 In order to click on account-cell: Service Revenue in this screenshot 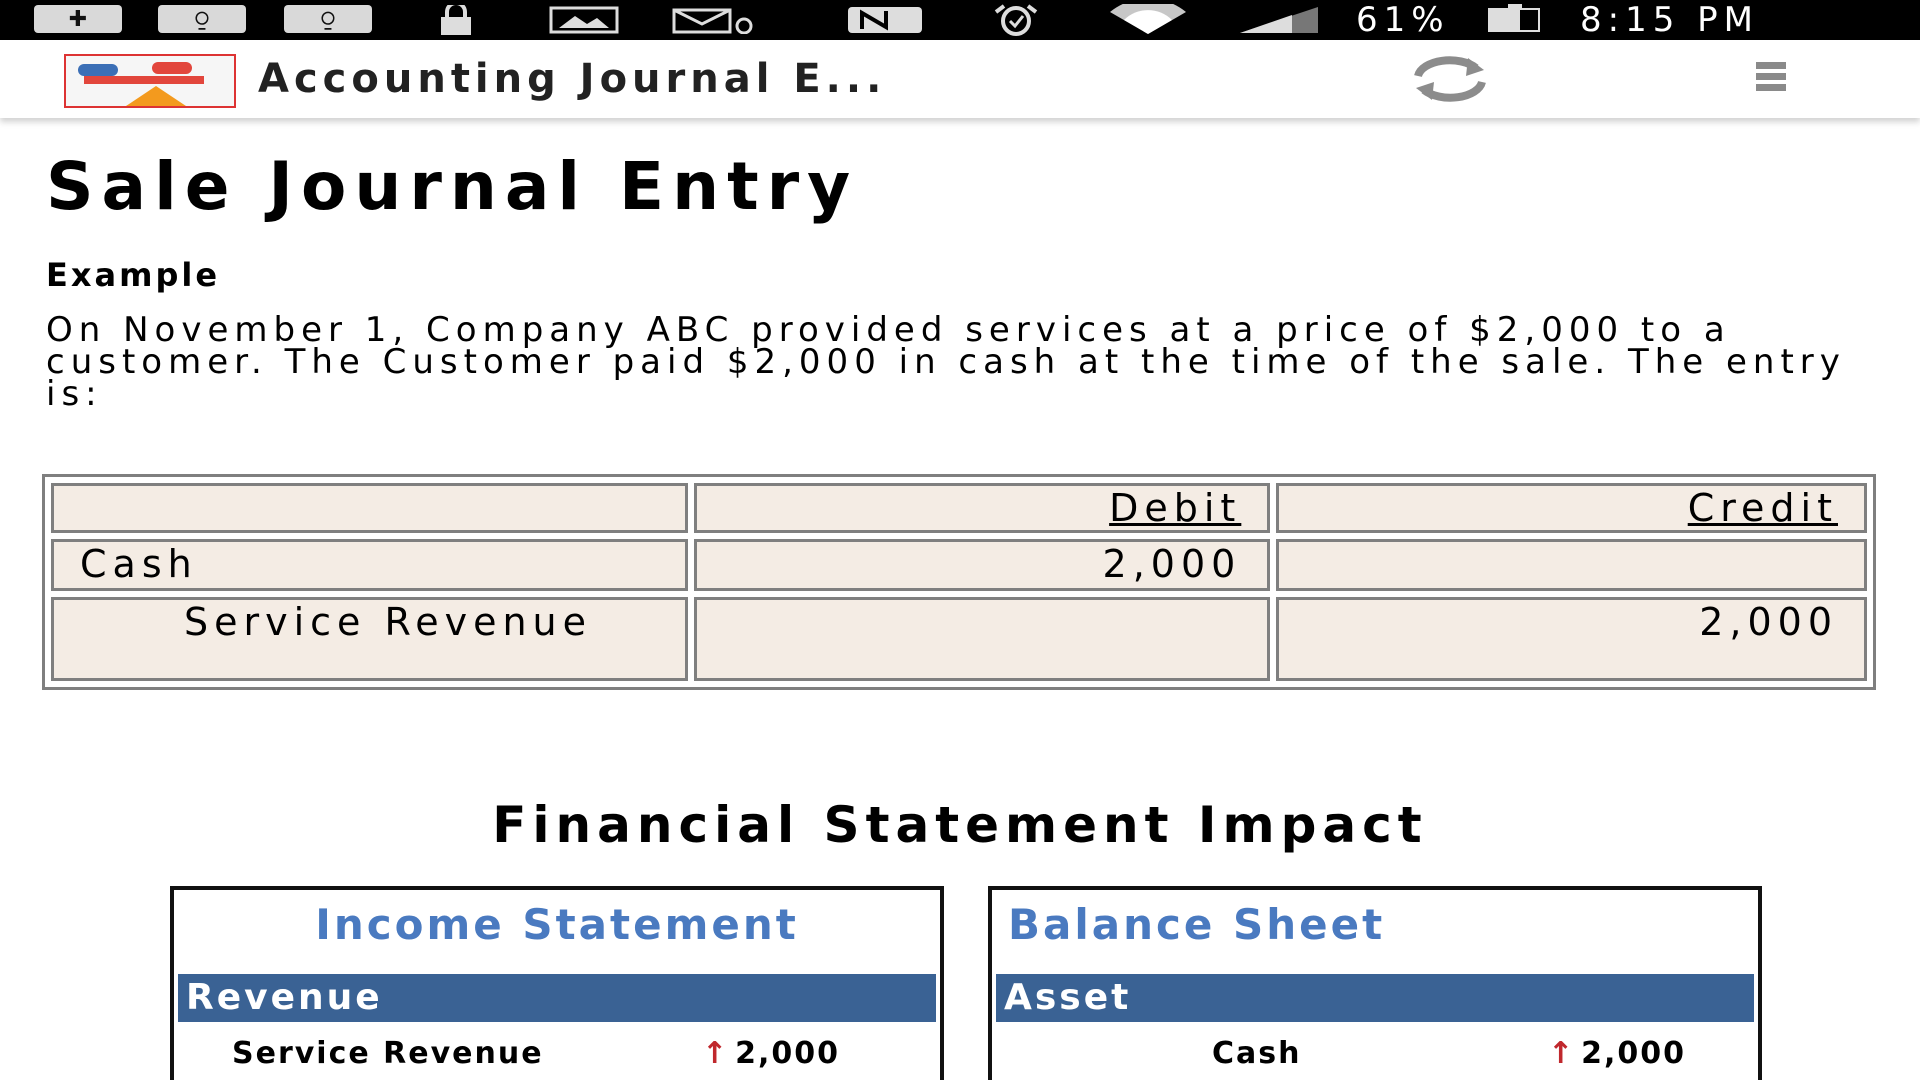, I will do `click(388, 622)`.